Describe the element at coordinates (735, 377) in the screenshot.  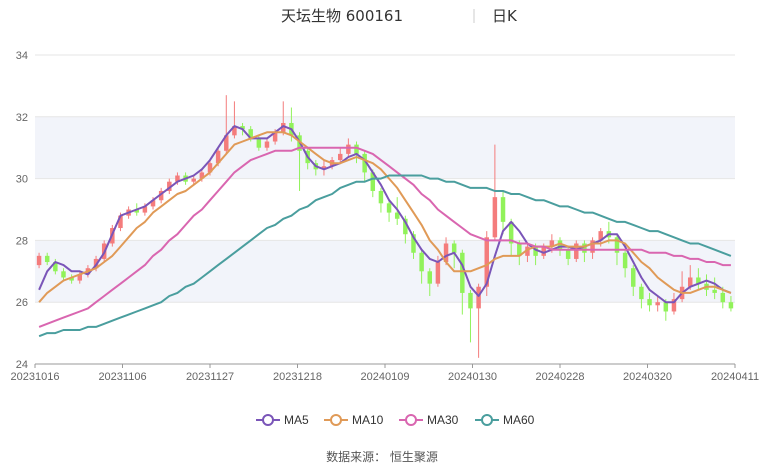
I see `x-tick-label: 20240411` at that location.